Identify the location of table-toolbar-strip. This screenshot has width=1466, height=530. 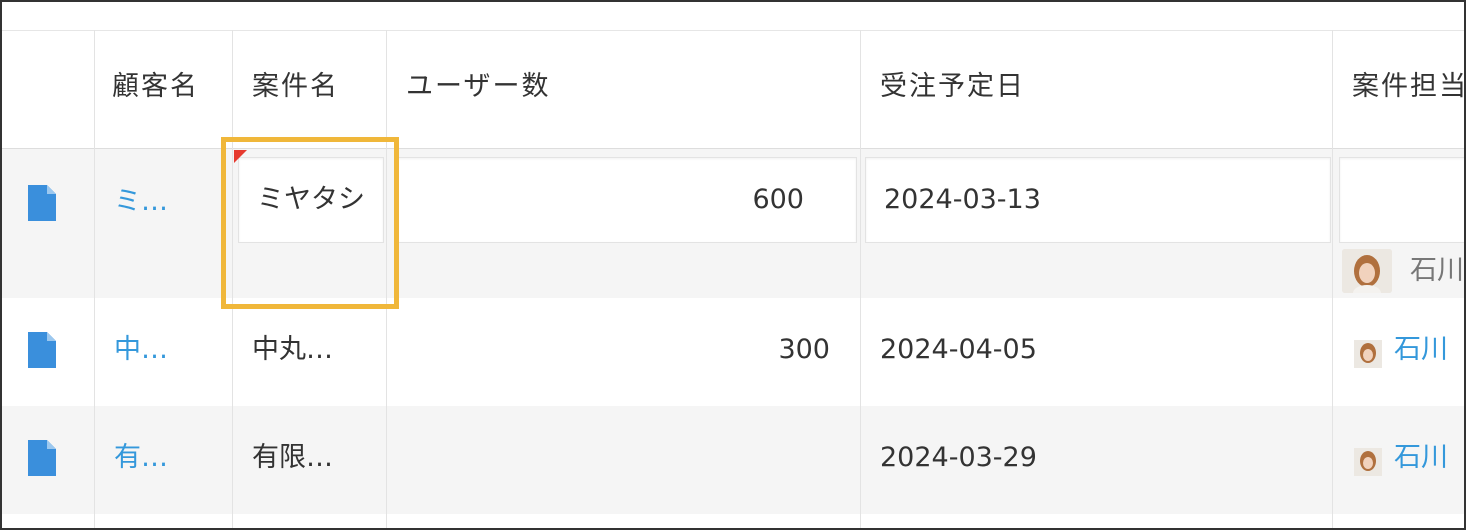
(733, 16).